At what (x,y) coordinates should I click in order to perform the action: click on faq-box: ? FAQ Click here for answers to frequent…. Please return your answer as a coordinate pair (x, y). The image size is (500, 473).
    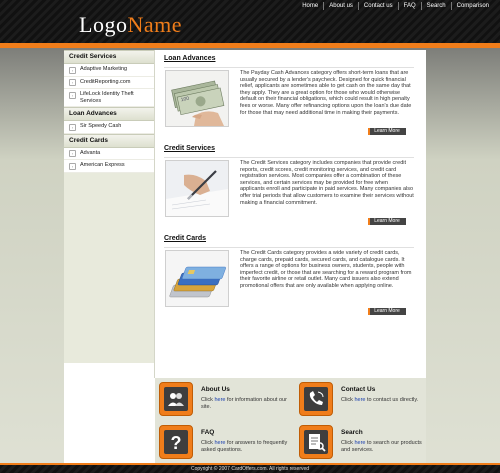
    Looking at the image, I should click on (223, 442).